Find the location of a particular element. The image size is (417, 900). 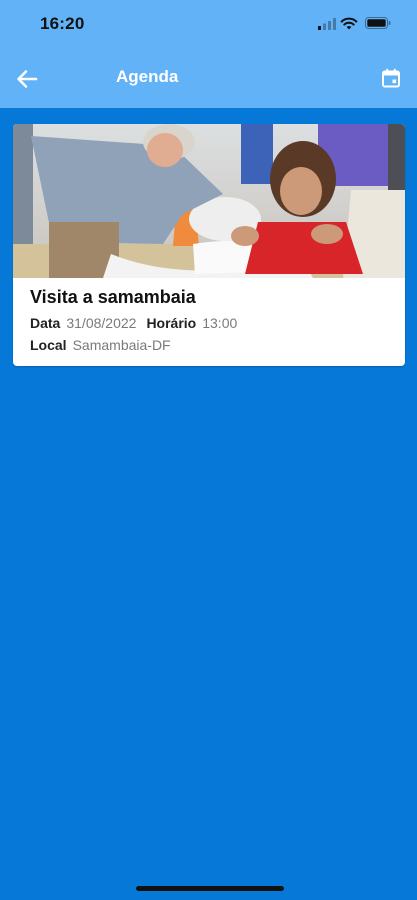

app-header: 16:20 Agenda is located at coordinates (208, 54).